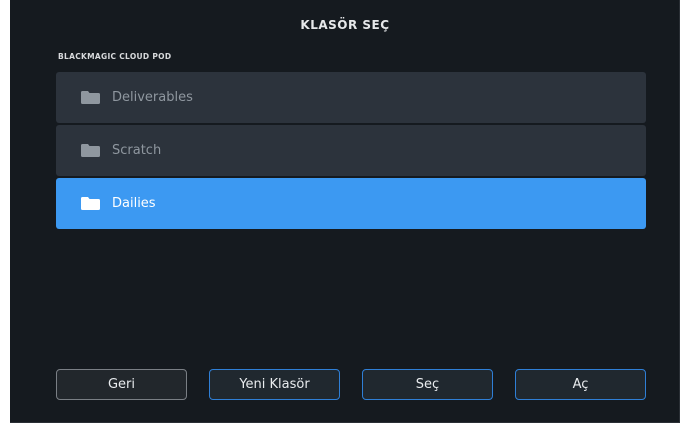  What do you see at coordinates (134, 203) in the screenshot?
I see `folder-label: Dailies` at bounding box center [134, 203].